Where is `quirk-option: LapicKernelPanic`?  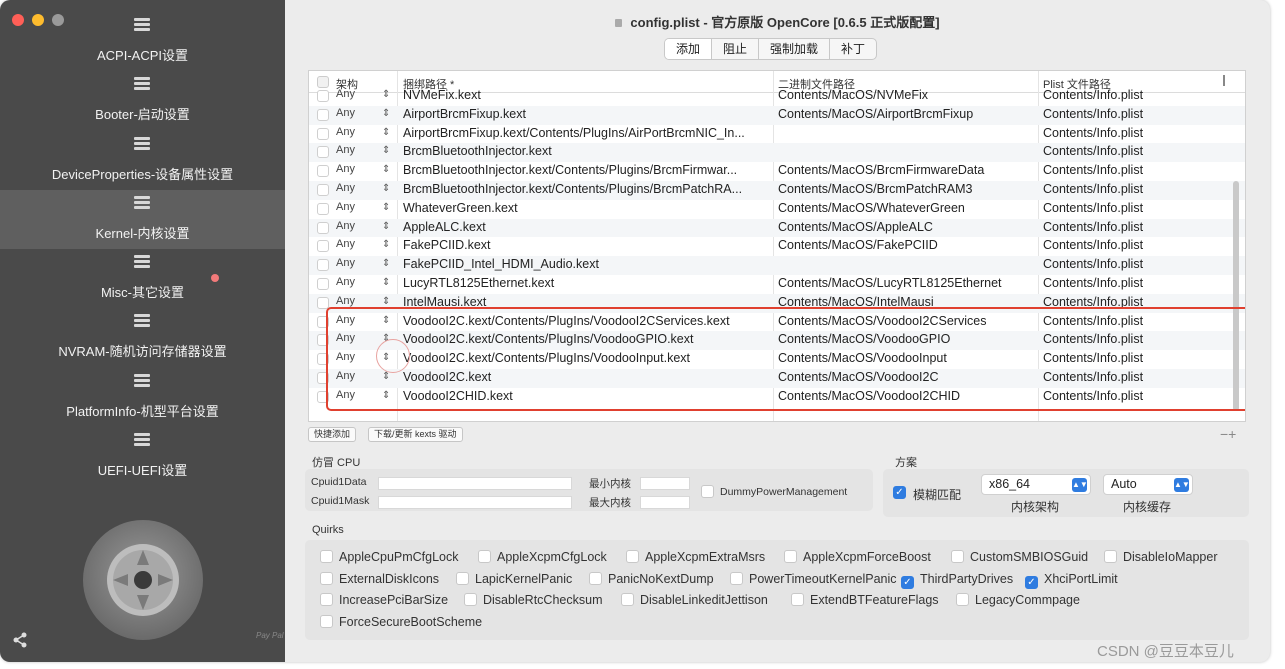 quirk-option: LapicKernelPanic is located at coordinates (514, 578).